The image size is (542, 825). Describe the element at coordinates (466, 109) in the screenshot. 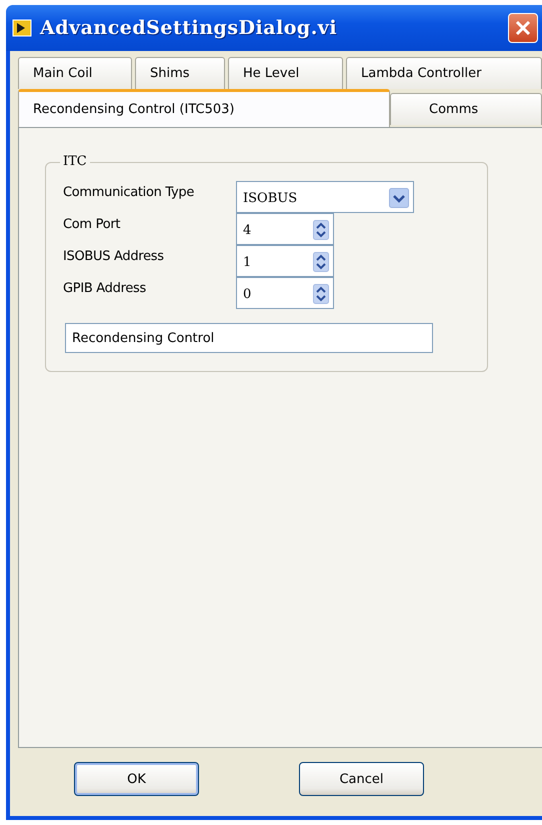

I see `tab: Comms` at that location.